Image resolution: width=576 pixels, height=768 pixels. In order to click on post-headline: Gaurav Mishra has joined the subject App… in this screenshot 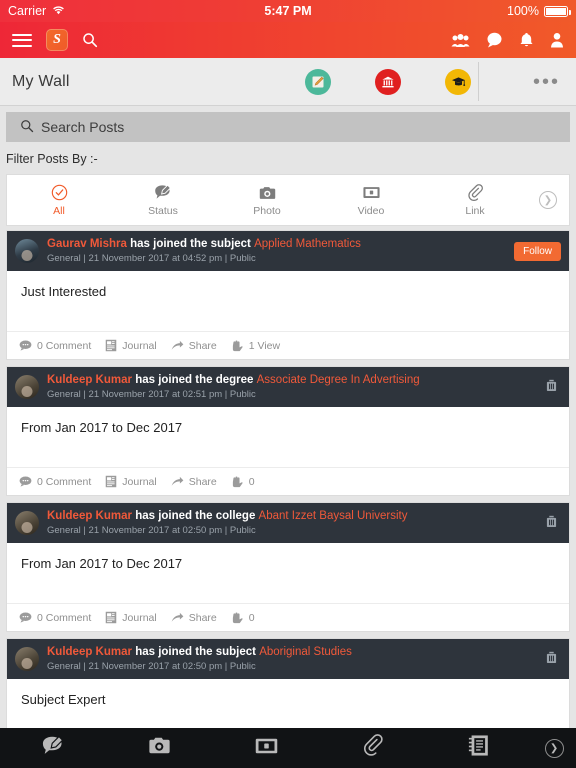, I will do `click(276, 244)`.